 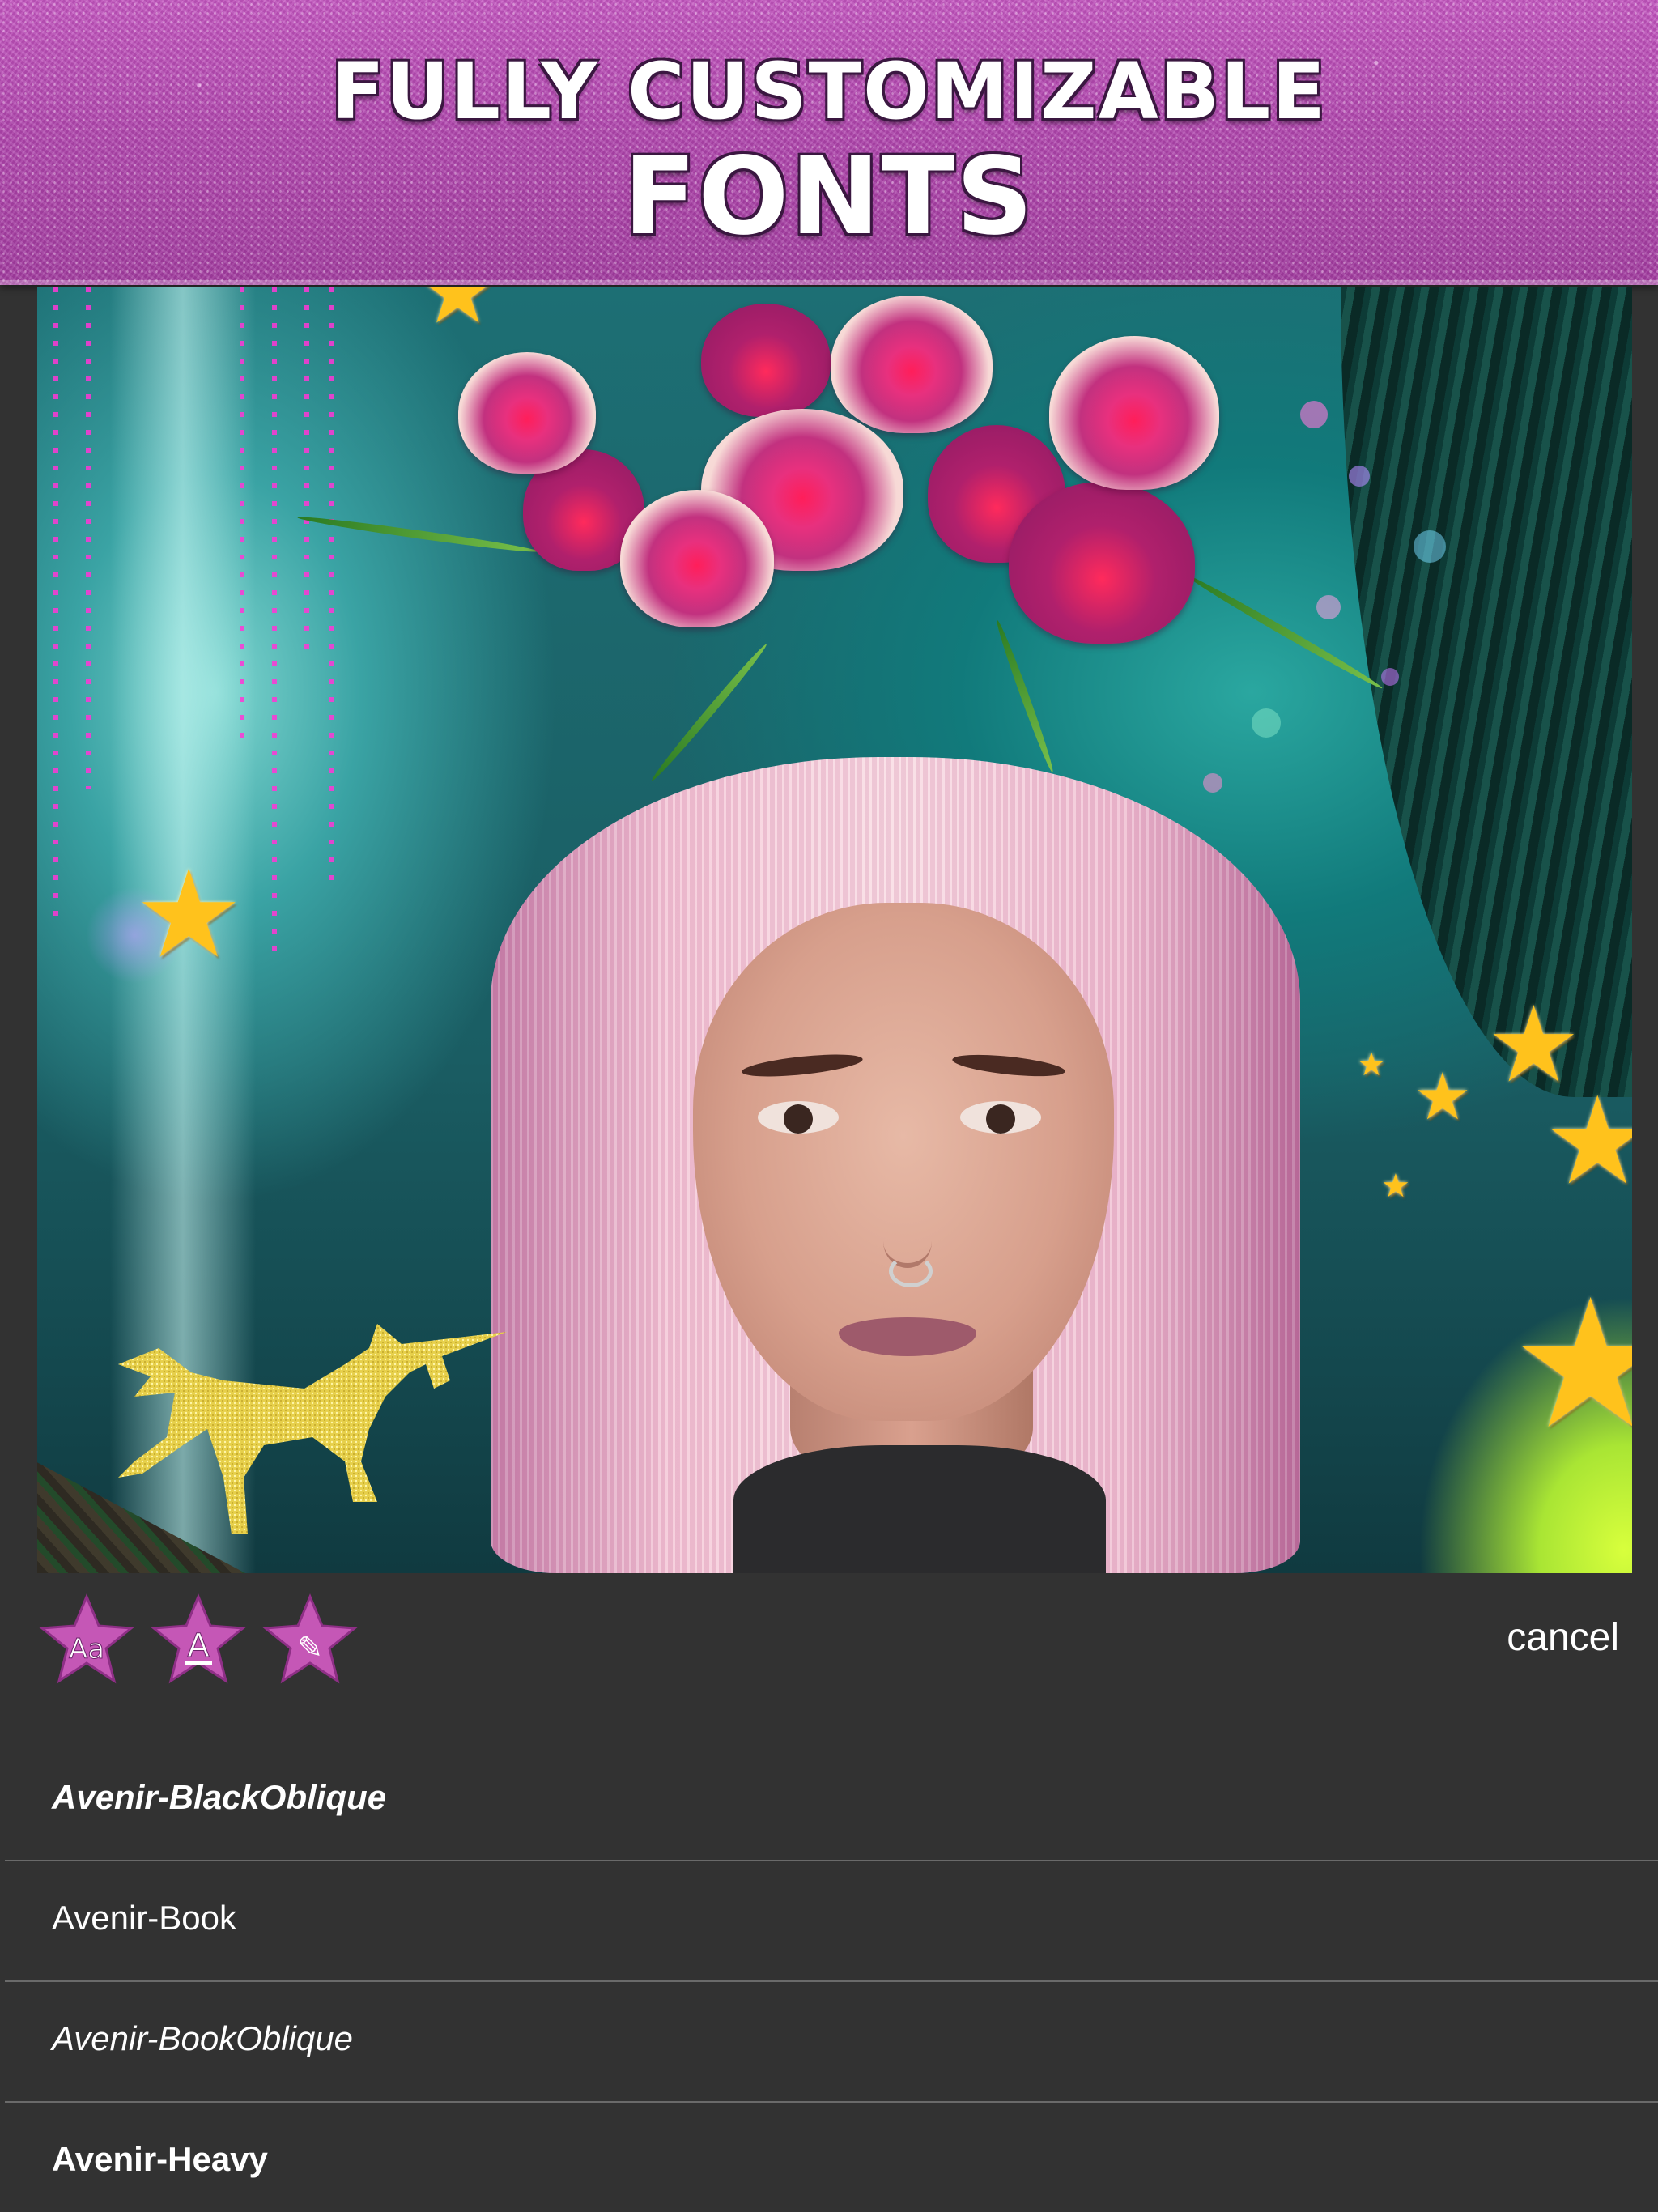 I want to click on font-style-button: Aa, so click(x=86, y=1642).